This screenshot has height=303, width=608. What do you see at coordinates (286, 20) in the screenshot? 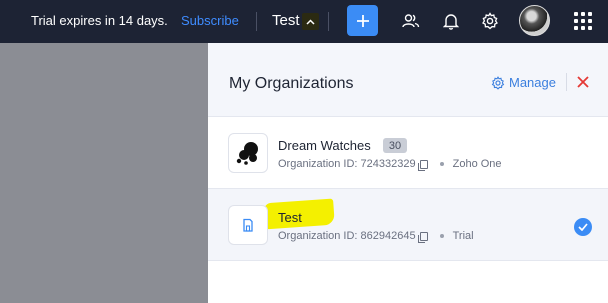
I see `org-switcher: Test` at bounding box center [286, 20].